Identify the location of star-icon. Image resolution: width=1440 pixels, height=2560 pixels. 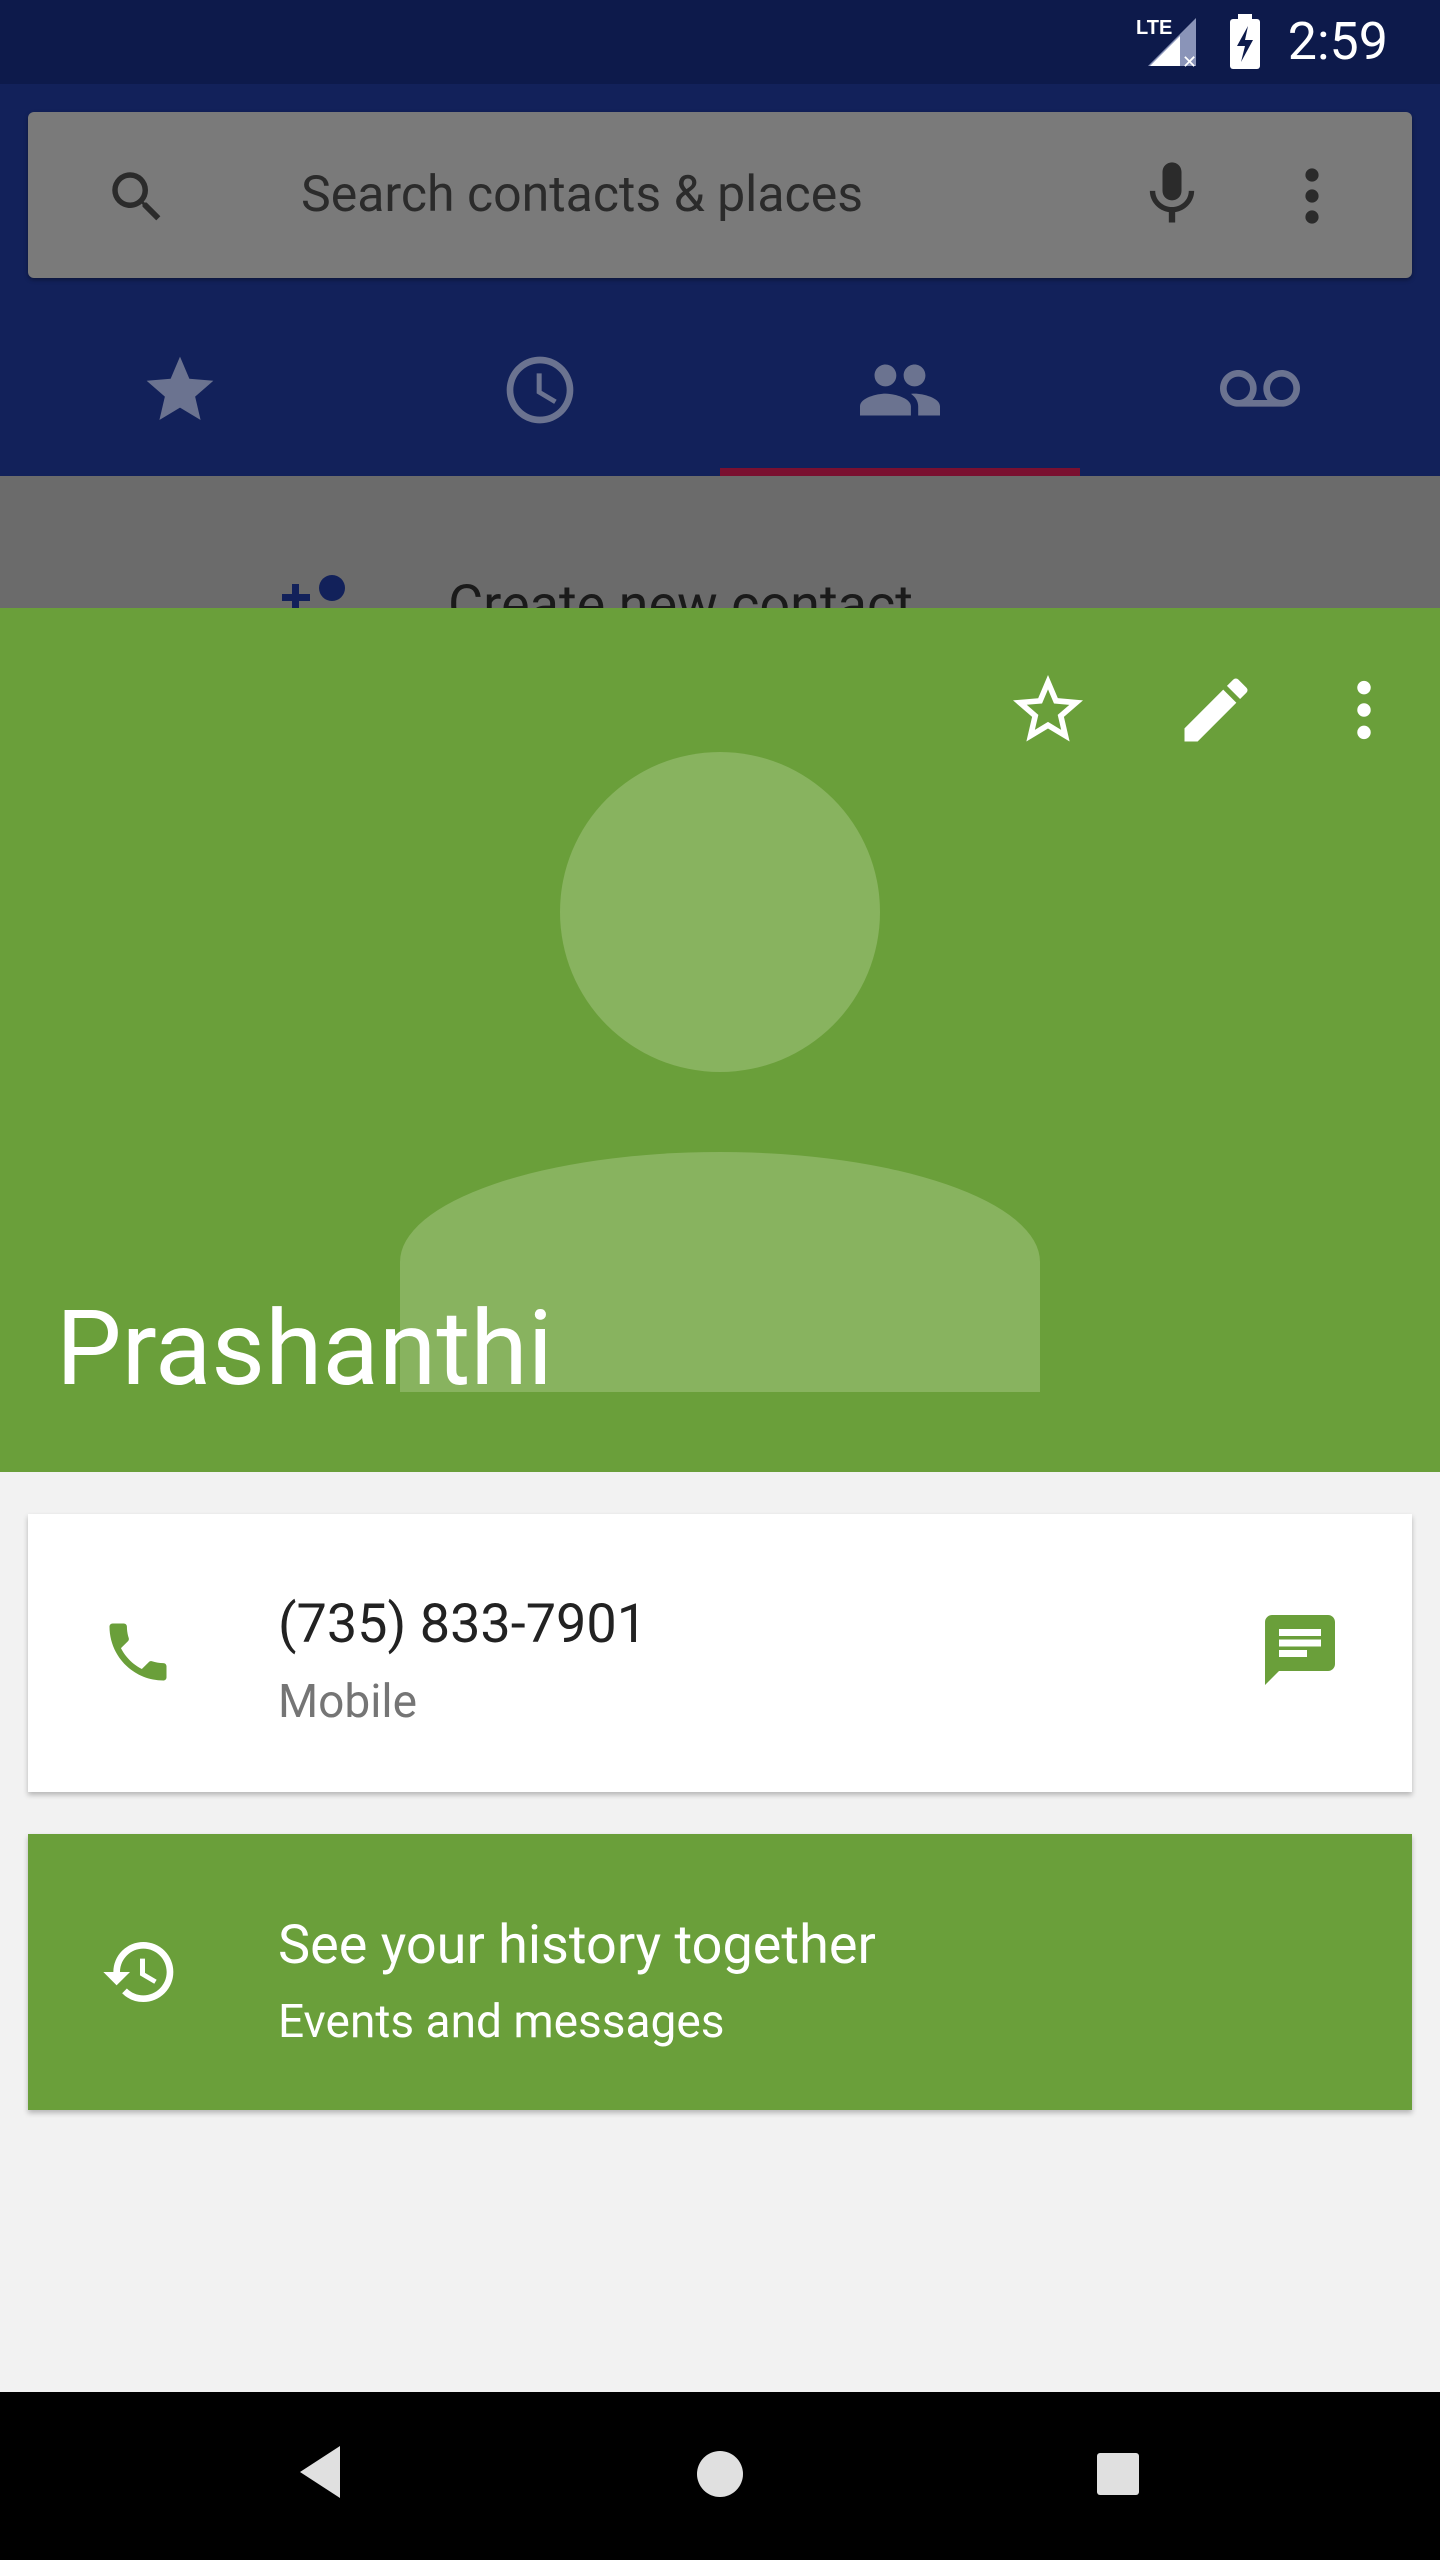
(180, 392).